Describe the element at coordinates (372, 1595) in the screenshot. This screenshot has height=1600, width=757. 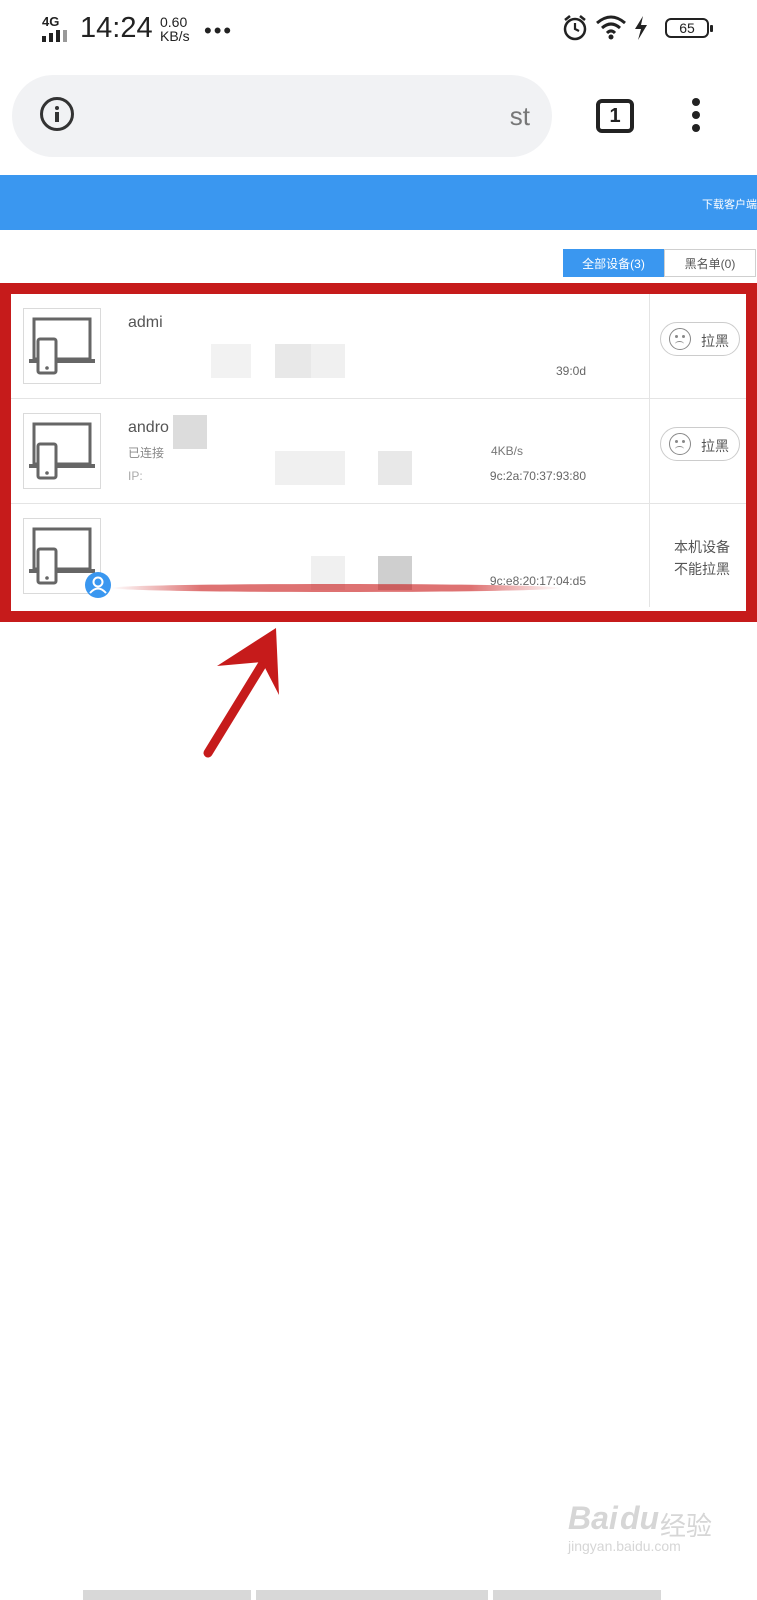
I see `bottom-scroll-indicator` at that location.